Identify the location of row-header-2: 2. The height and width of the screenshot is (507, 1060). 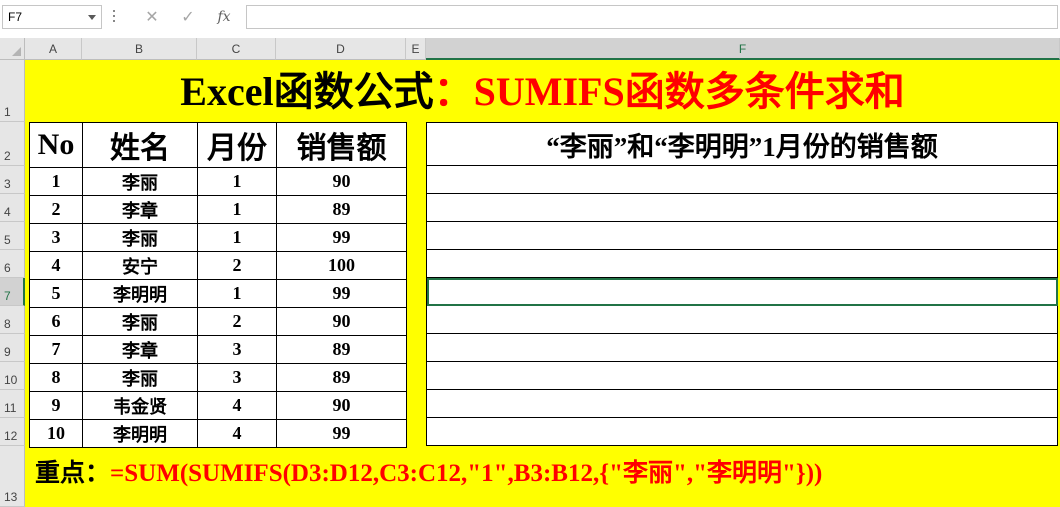
(12, 144).